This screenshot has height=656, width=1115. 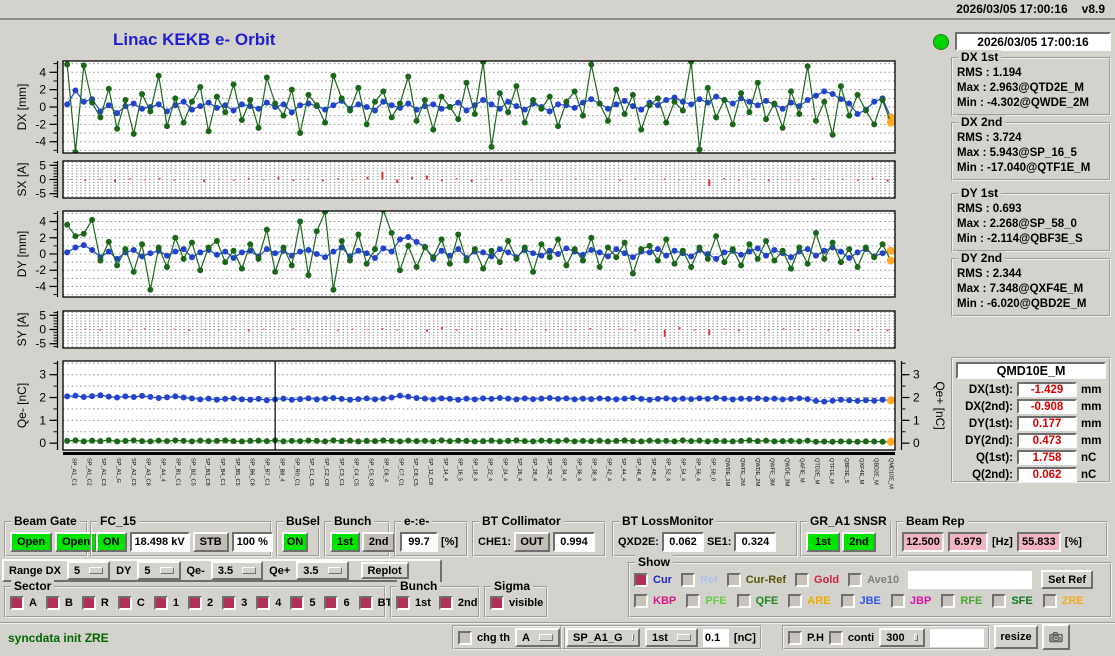 What do you see at coordinates (378, 542) in the screenshot?
I see `bunch-2nd-button: 2nd` at bounding box center [378, 542].